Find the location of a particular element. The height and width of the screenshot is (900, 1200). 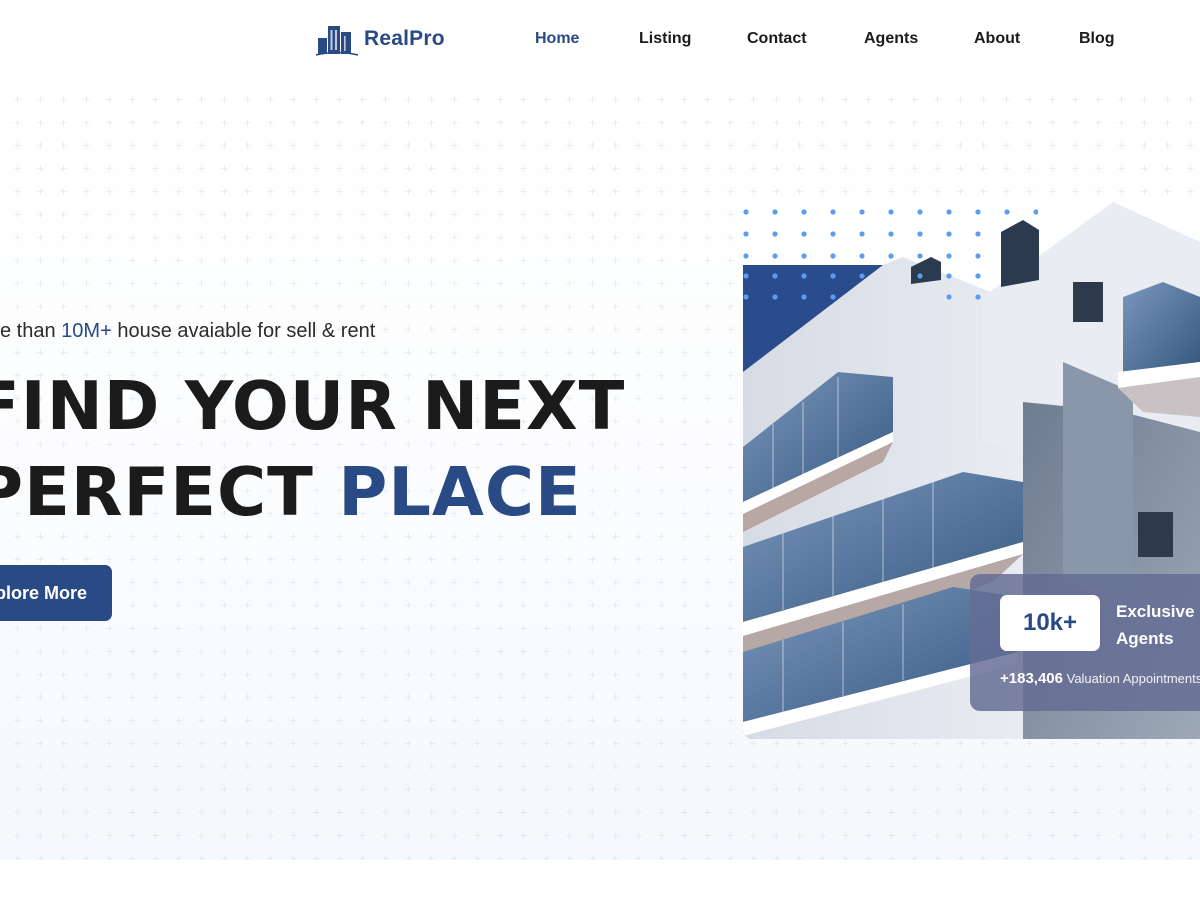

nav-home: Home is located at coordinates (557, 39).